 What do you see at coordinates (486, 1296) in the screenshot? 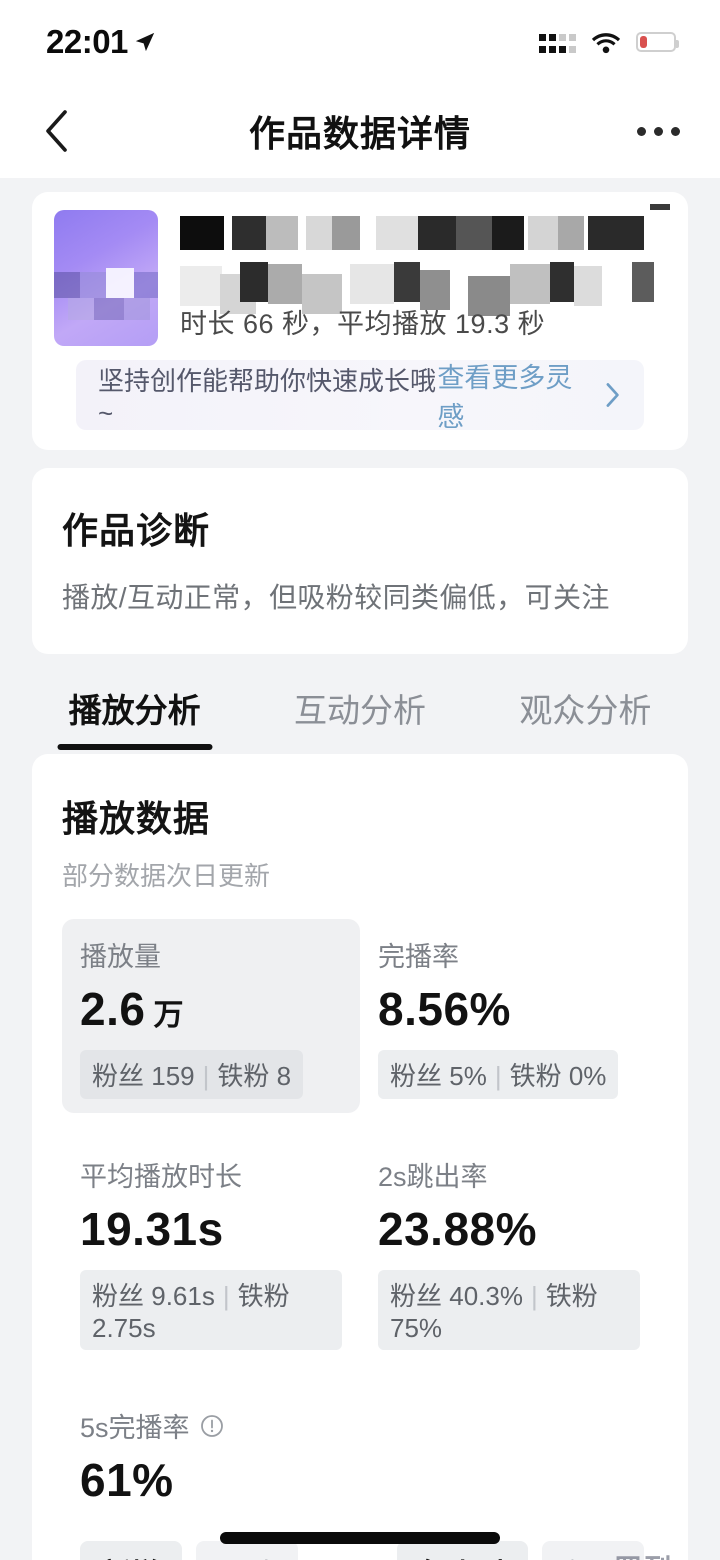
I see `chip-fans-value: 40.3%` at bounding box center [486, 1296].